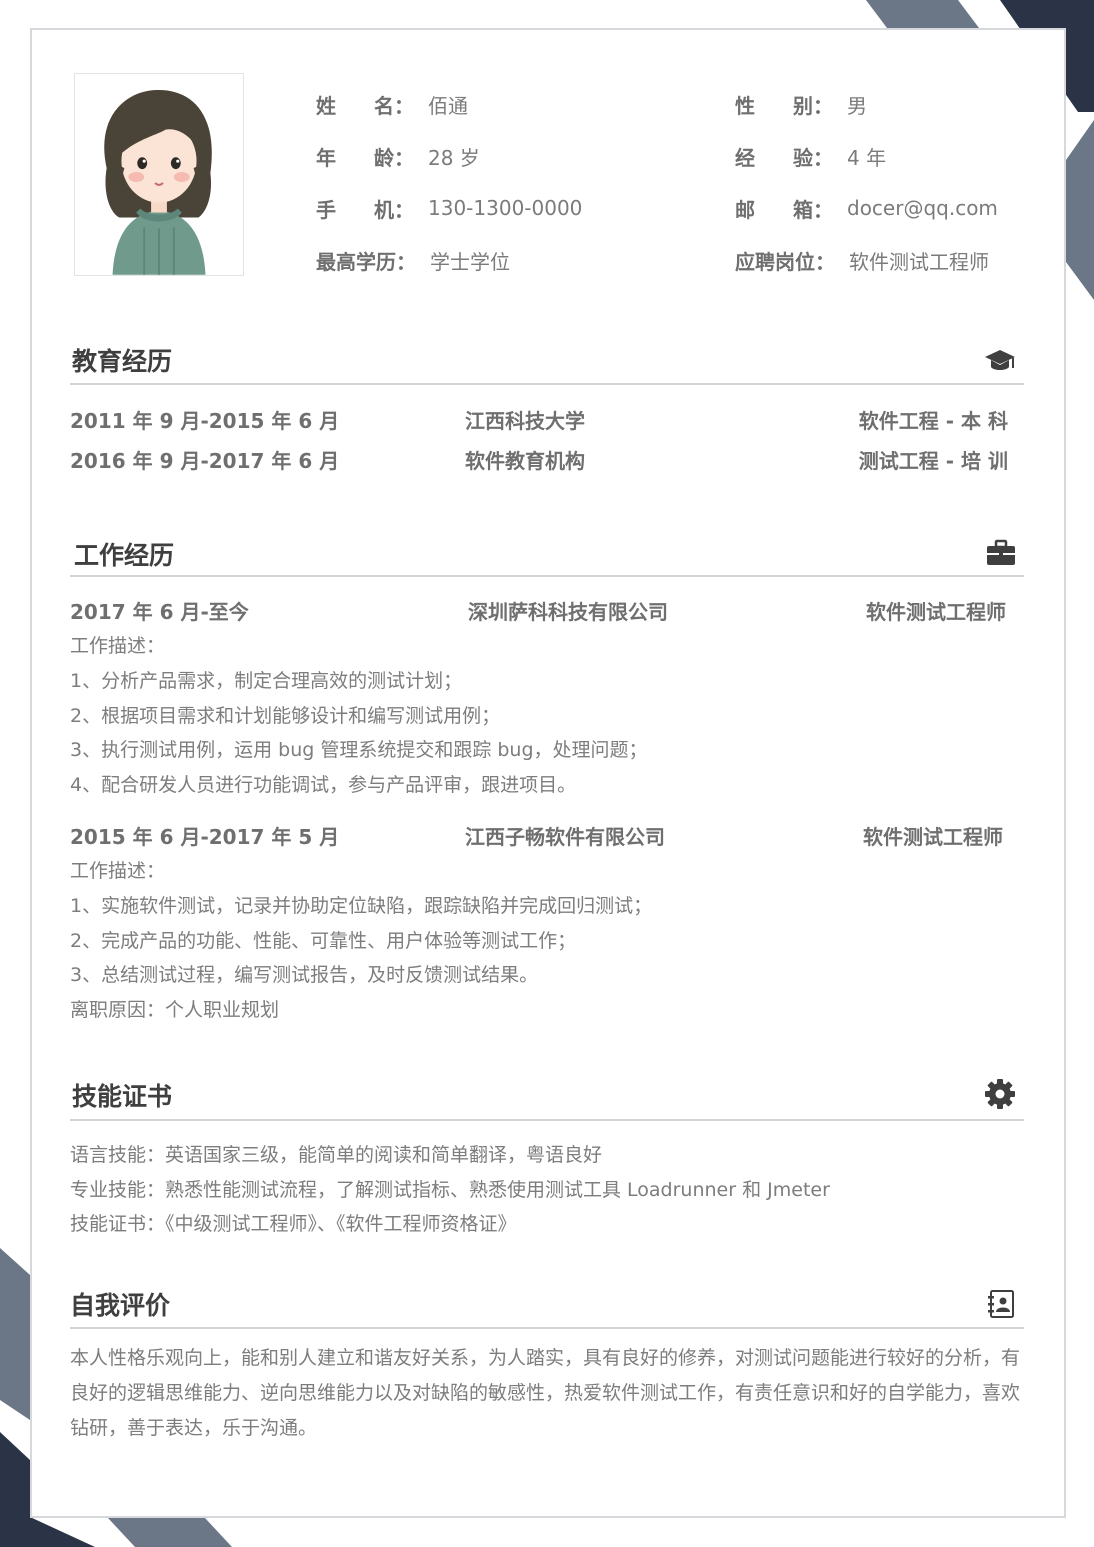 Image resolution: width=1094 pixels, height=1547 pixels. I want to click on profile-field-right: 性别： 男, so click(801, 104).